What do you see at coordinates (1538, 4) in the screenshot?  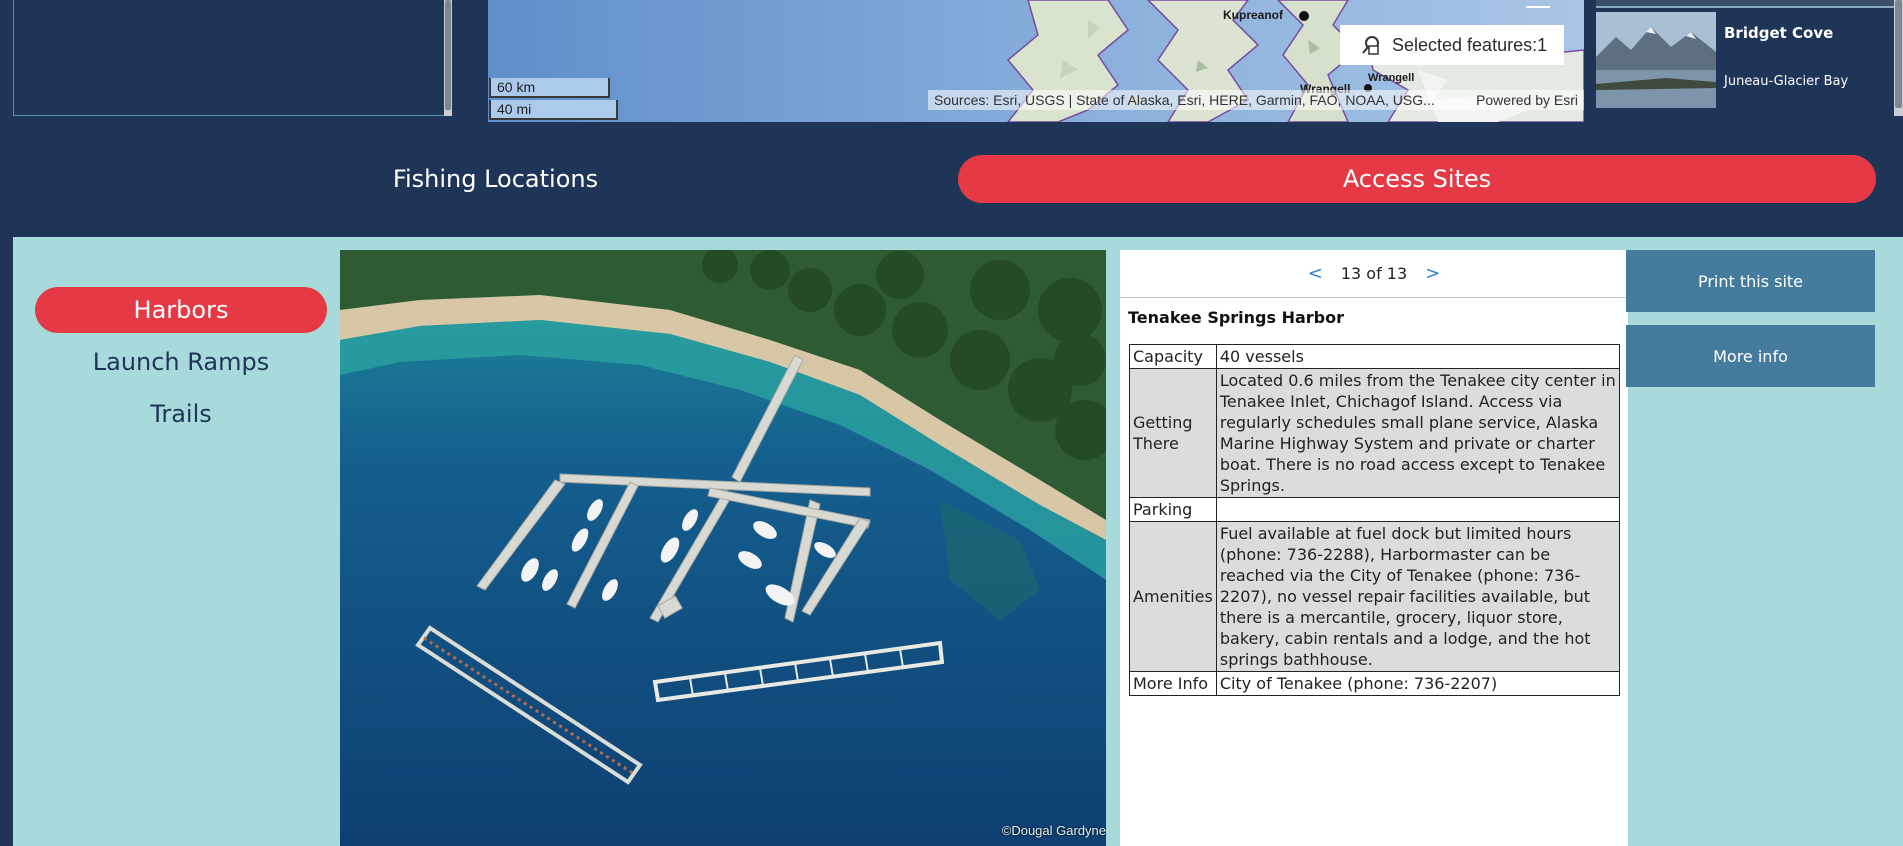 I see `expand-icon` at bounding box center [1538, 4].